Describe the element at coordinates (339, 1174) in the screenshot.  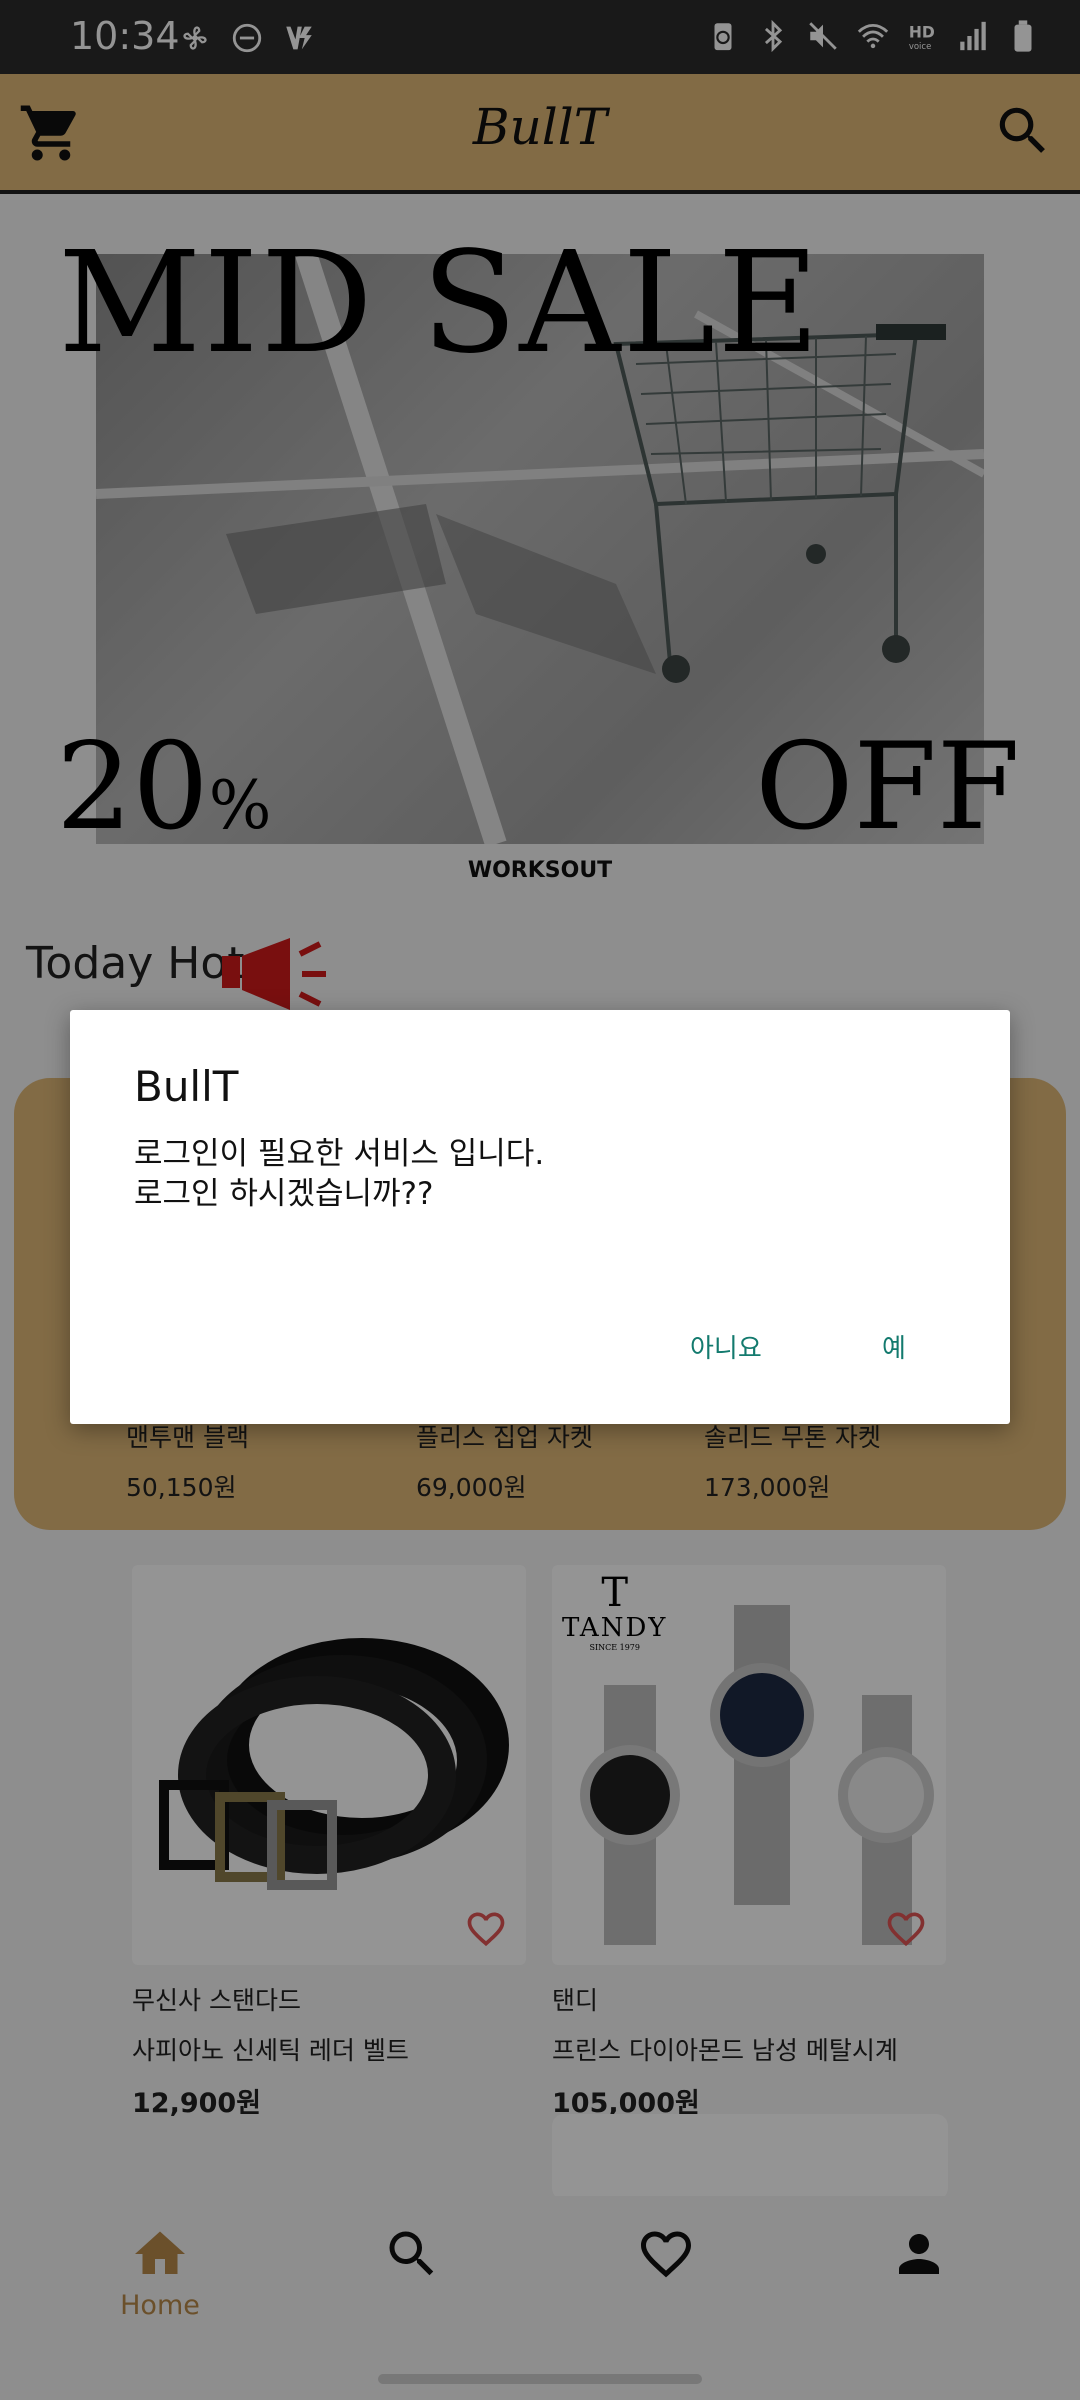
I see `dialog-message: 로그인이 필요한 서비스 입니다. 로그인 하시겠습니까??` at that location.